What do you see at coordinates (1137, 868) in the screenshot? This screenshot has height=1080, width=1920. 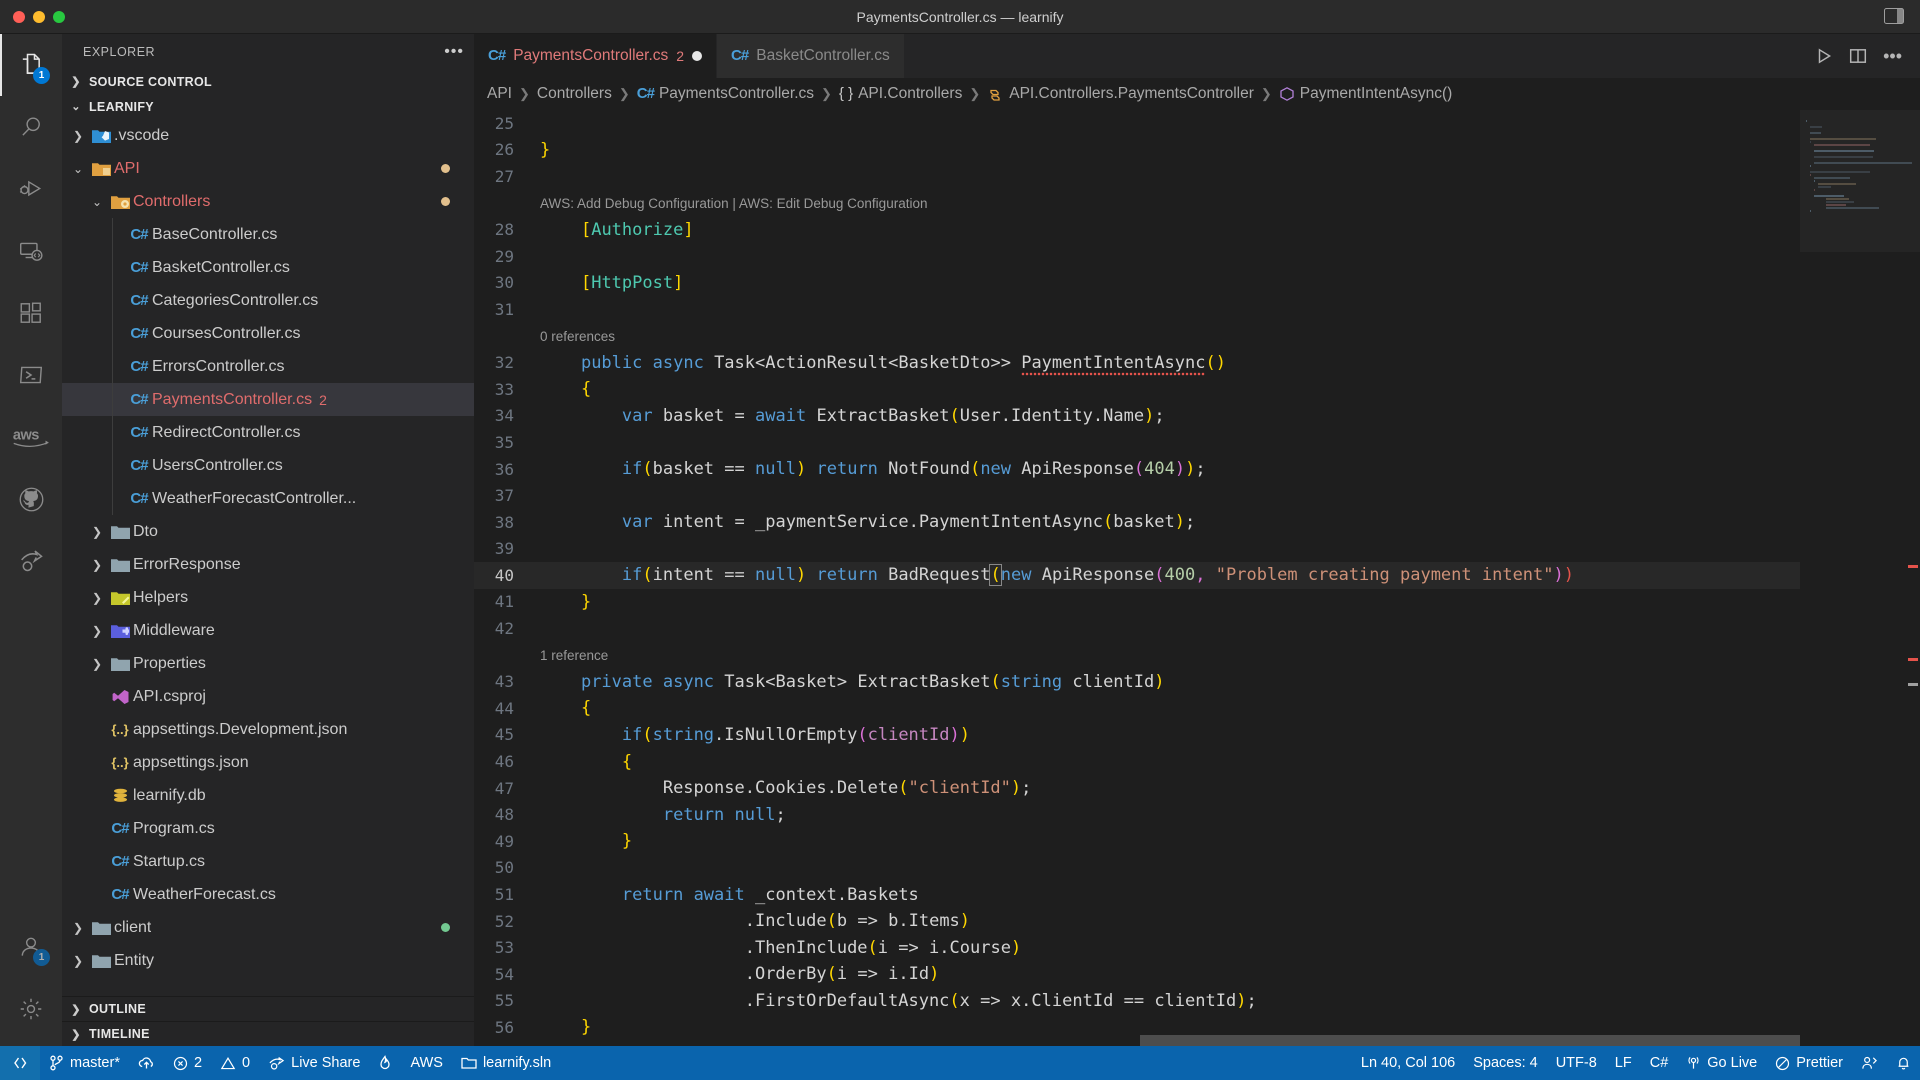 I see `code-line: 50` at bounding box center [1137, 868].